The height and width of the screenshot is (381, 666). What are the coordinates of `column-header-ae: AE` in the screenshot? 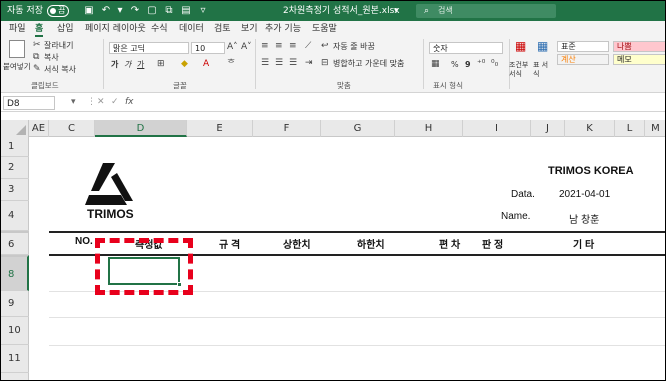 It's located at (39, 128).